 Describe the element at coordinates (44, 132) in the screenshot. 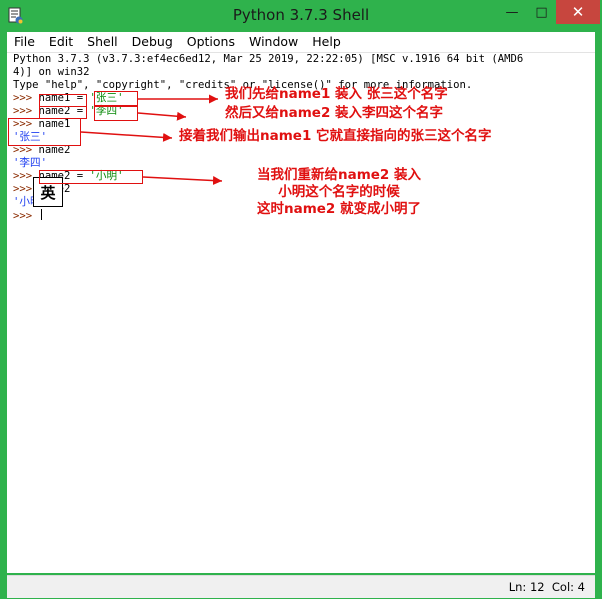

I see `highlight-echo-name1` at that location.